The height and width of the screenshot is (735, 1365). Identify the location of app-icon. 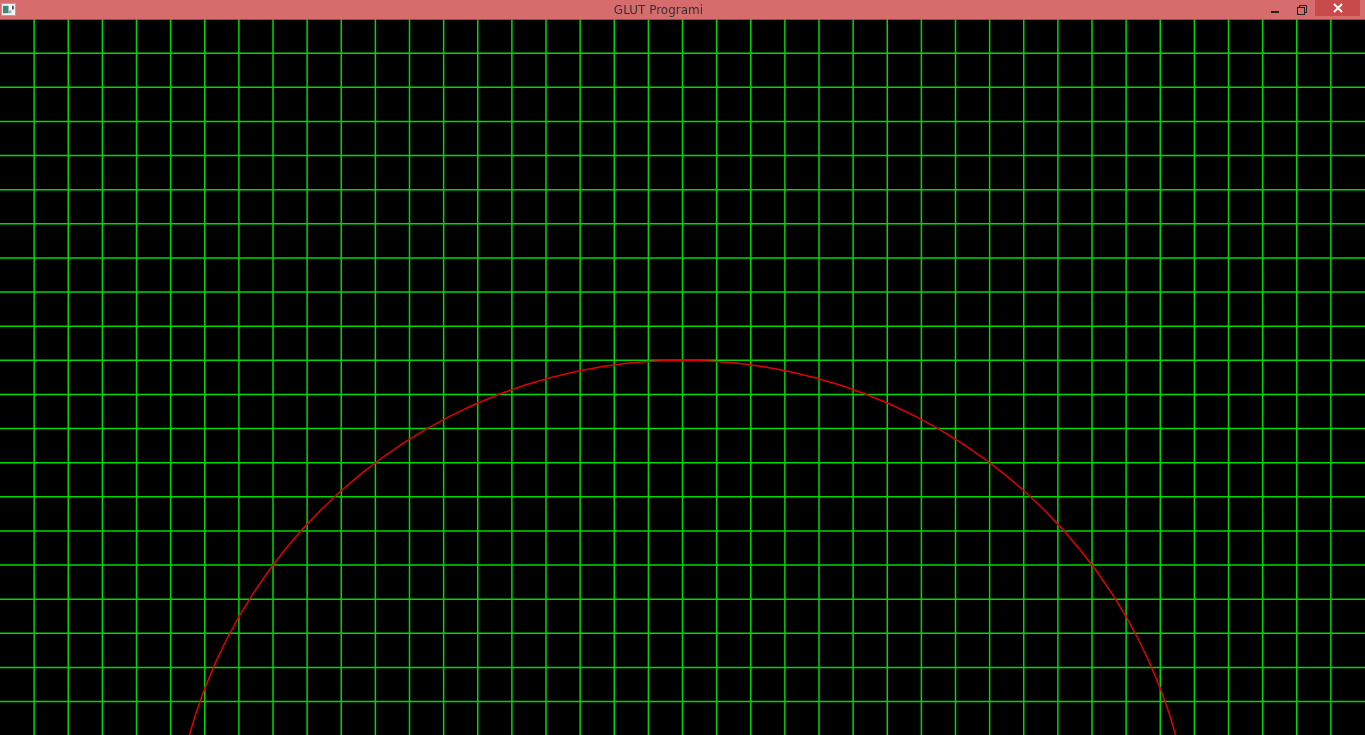
(8, 9).